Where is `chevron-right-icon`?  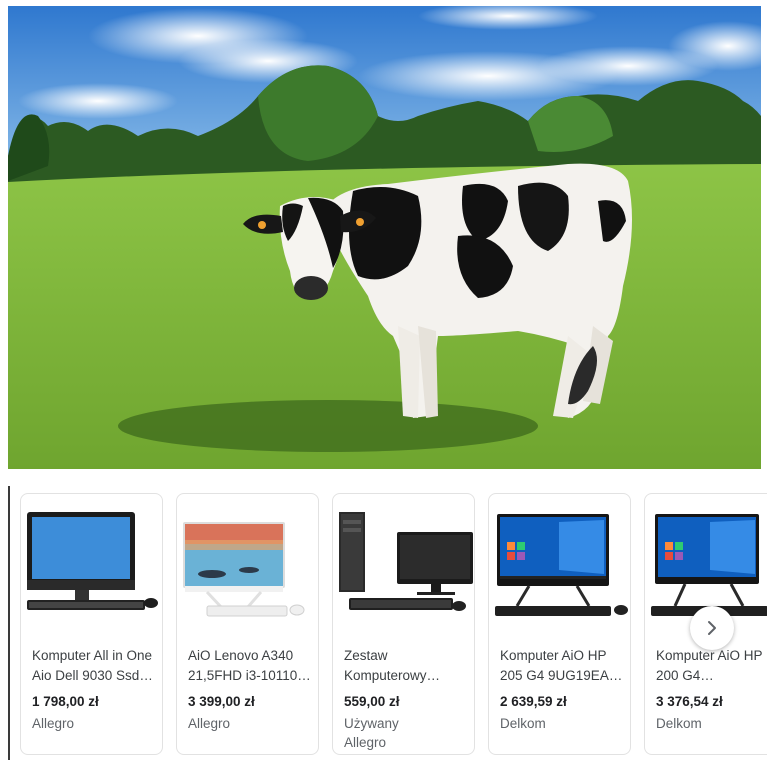
chevron-right-icon is located at coordinates (712, 628).